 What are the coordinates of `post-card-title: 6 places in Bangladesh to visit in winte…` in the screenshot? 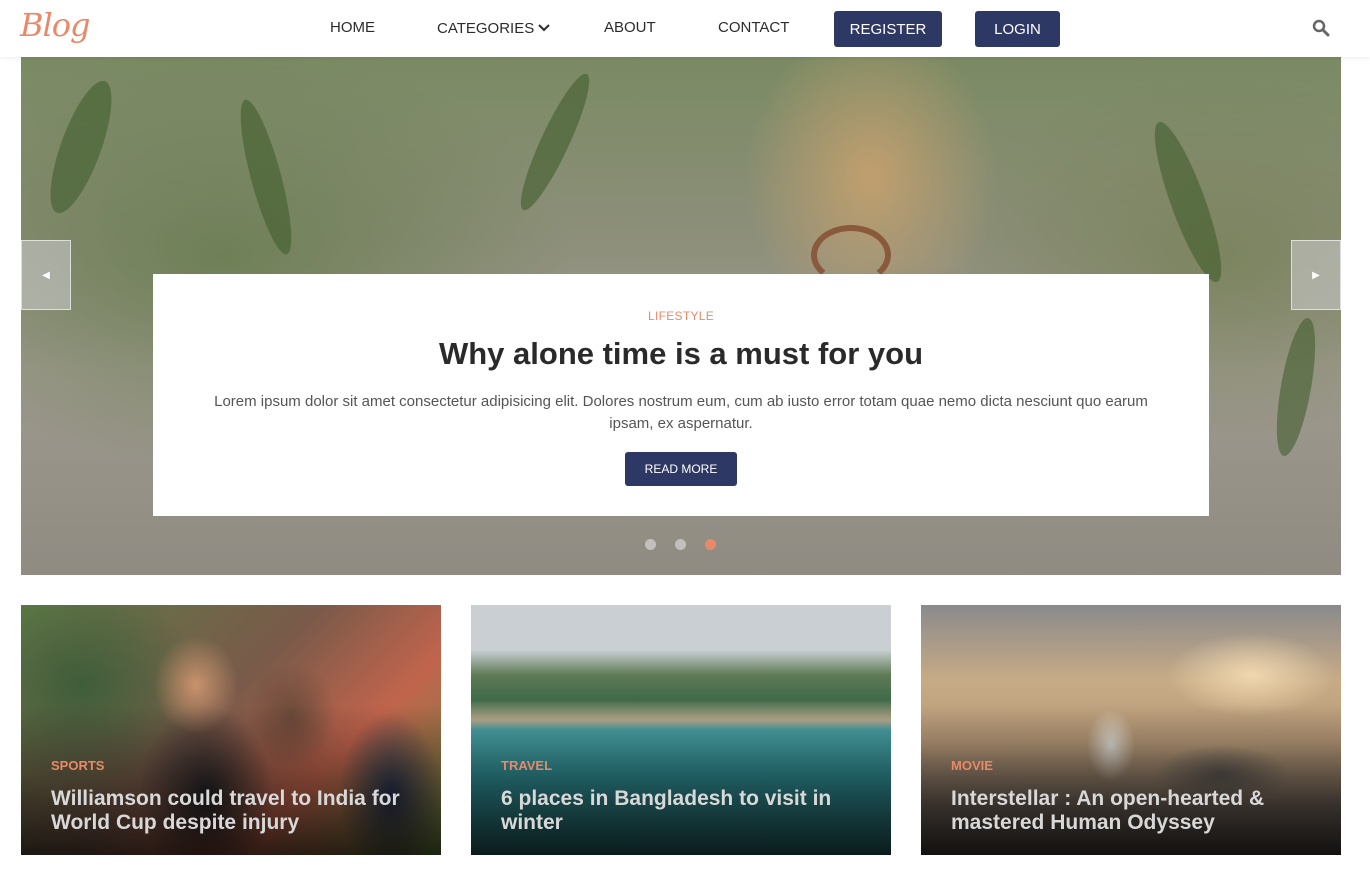 It's located at (686, 811).